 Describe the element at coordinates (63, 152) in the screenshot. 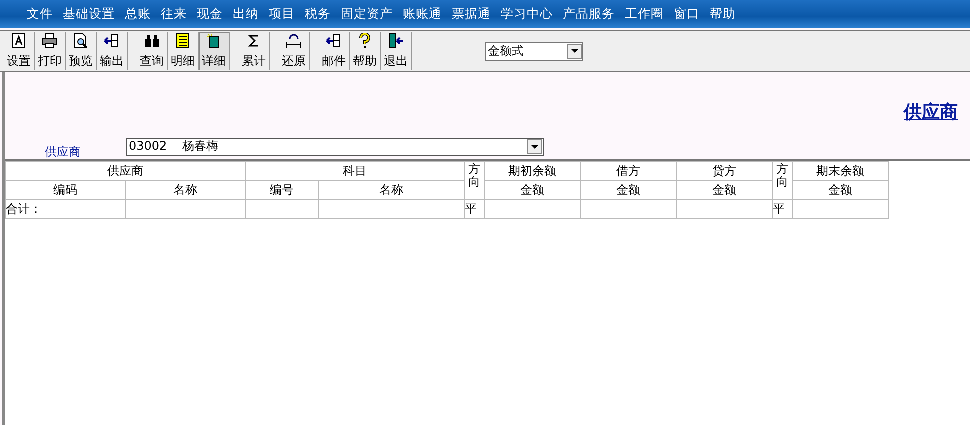

I see `supplier-label: 供应商` at that location.